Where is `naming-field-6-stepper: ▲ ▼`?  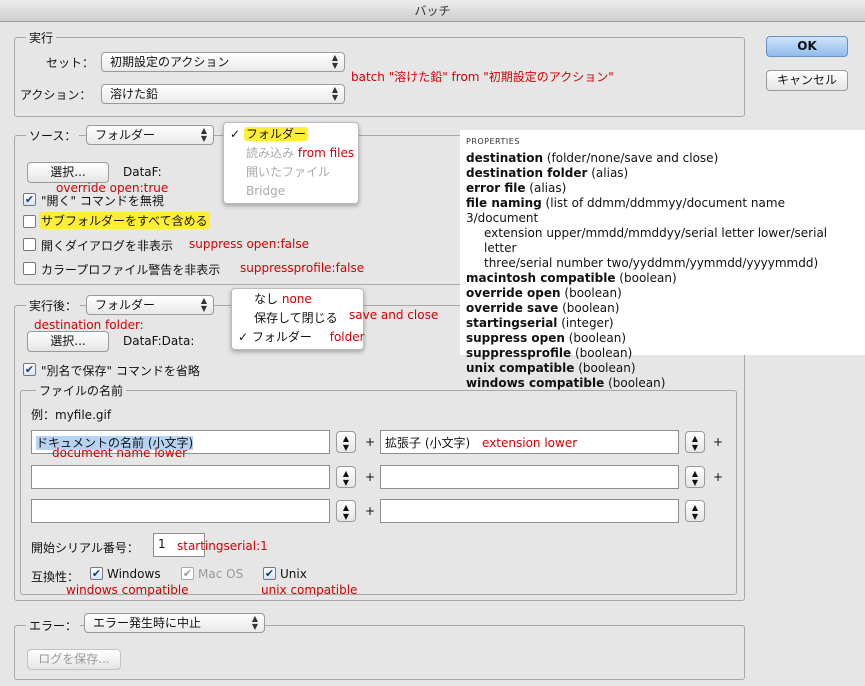
naming-field-6-stepper: ▲ ▼ is located at coordinates (695, 511).